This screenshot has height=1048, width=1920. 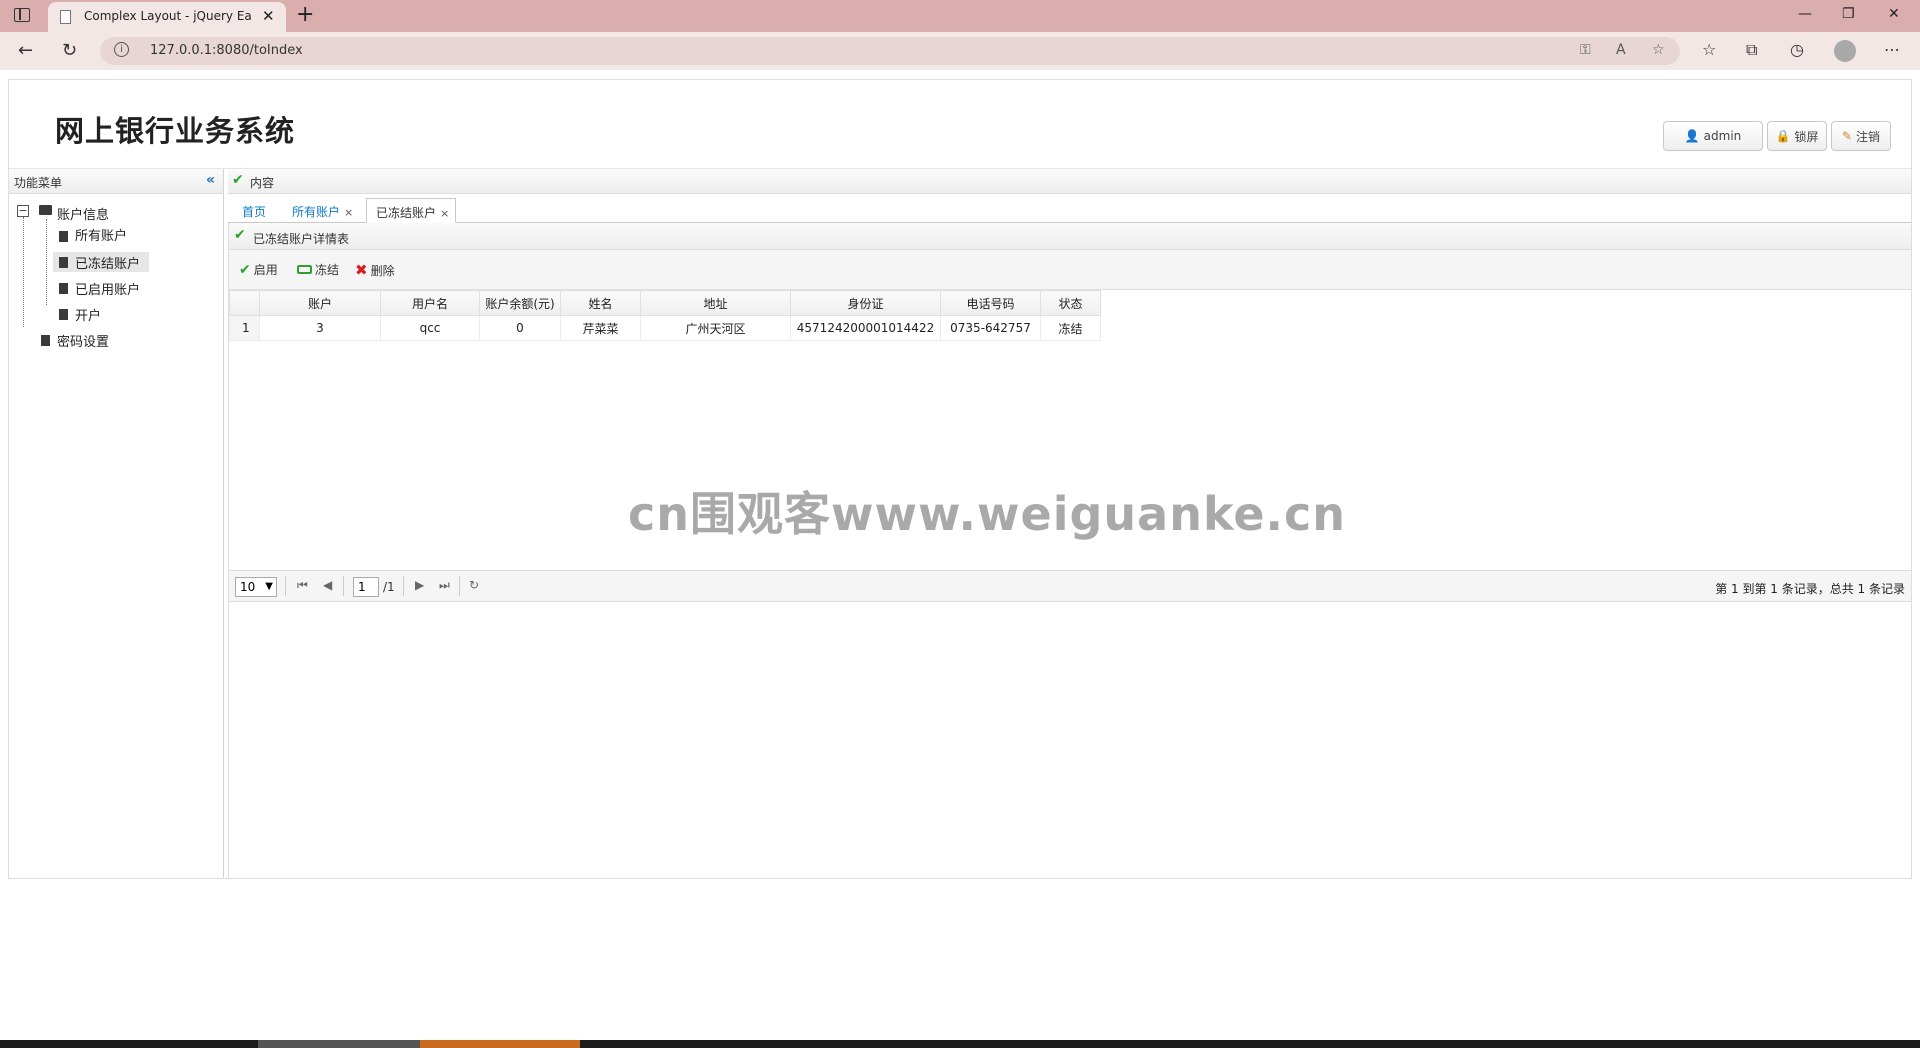 I want to click on last-page-icon: ⏭, so click(x=444, y=585).